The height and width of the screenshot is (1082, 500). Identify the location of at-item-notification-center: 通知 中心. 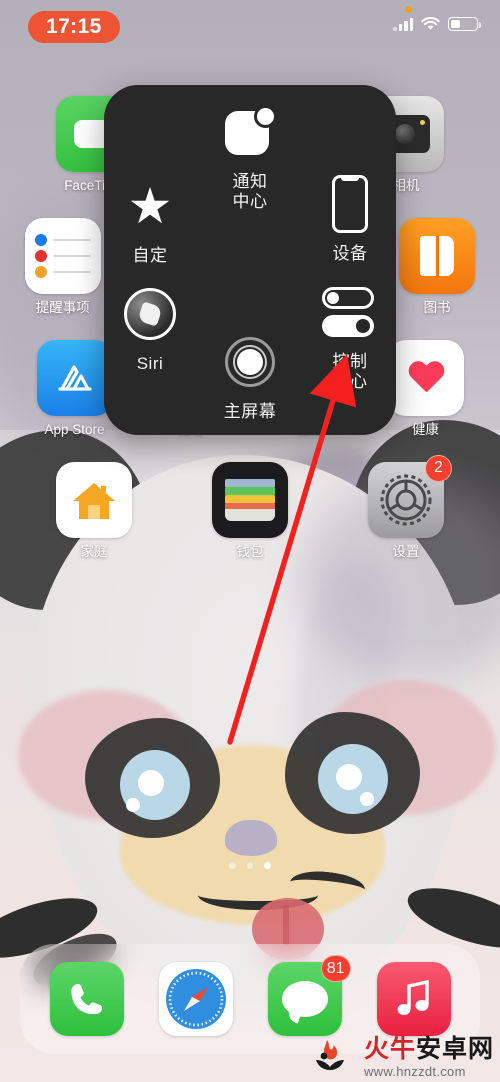
(250, 156).